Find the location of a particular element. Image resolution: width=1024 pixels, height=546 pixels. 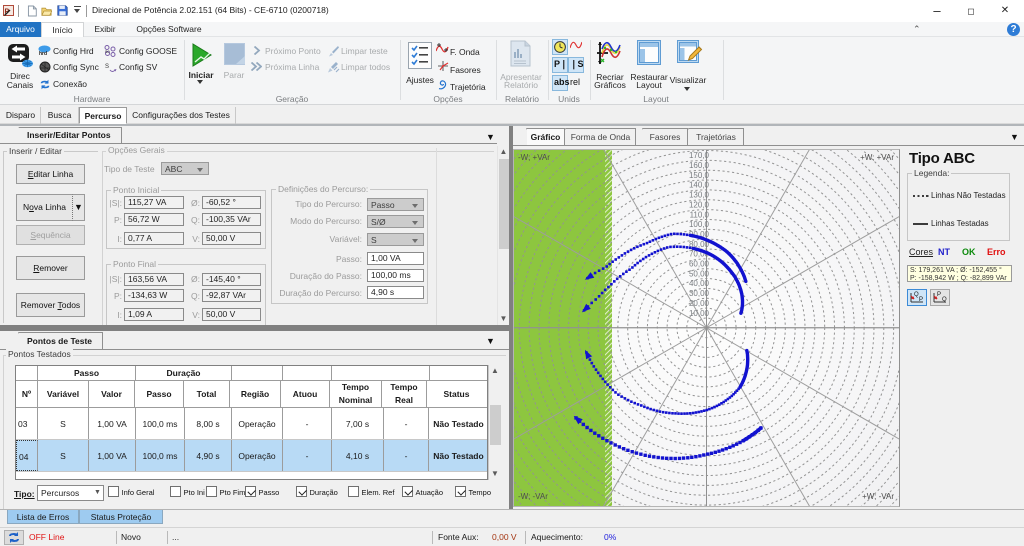

svg-text: 10,00 is located at coordinates (699, 313).